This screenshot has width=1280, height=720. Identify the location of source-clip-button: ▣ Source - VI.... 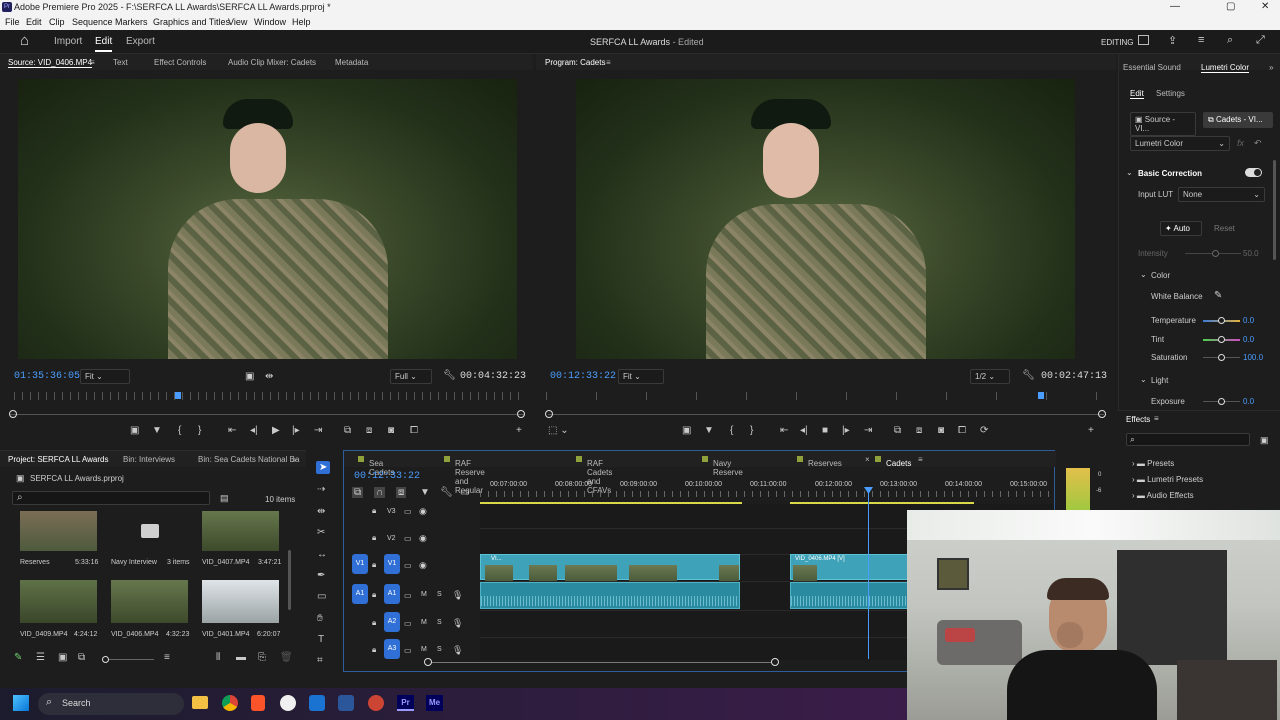
(1163, 124).